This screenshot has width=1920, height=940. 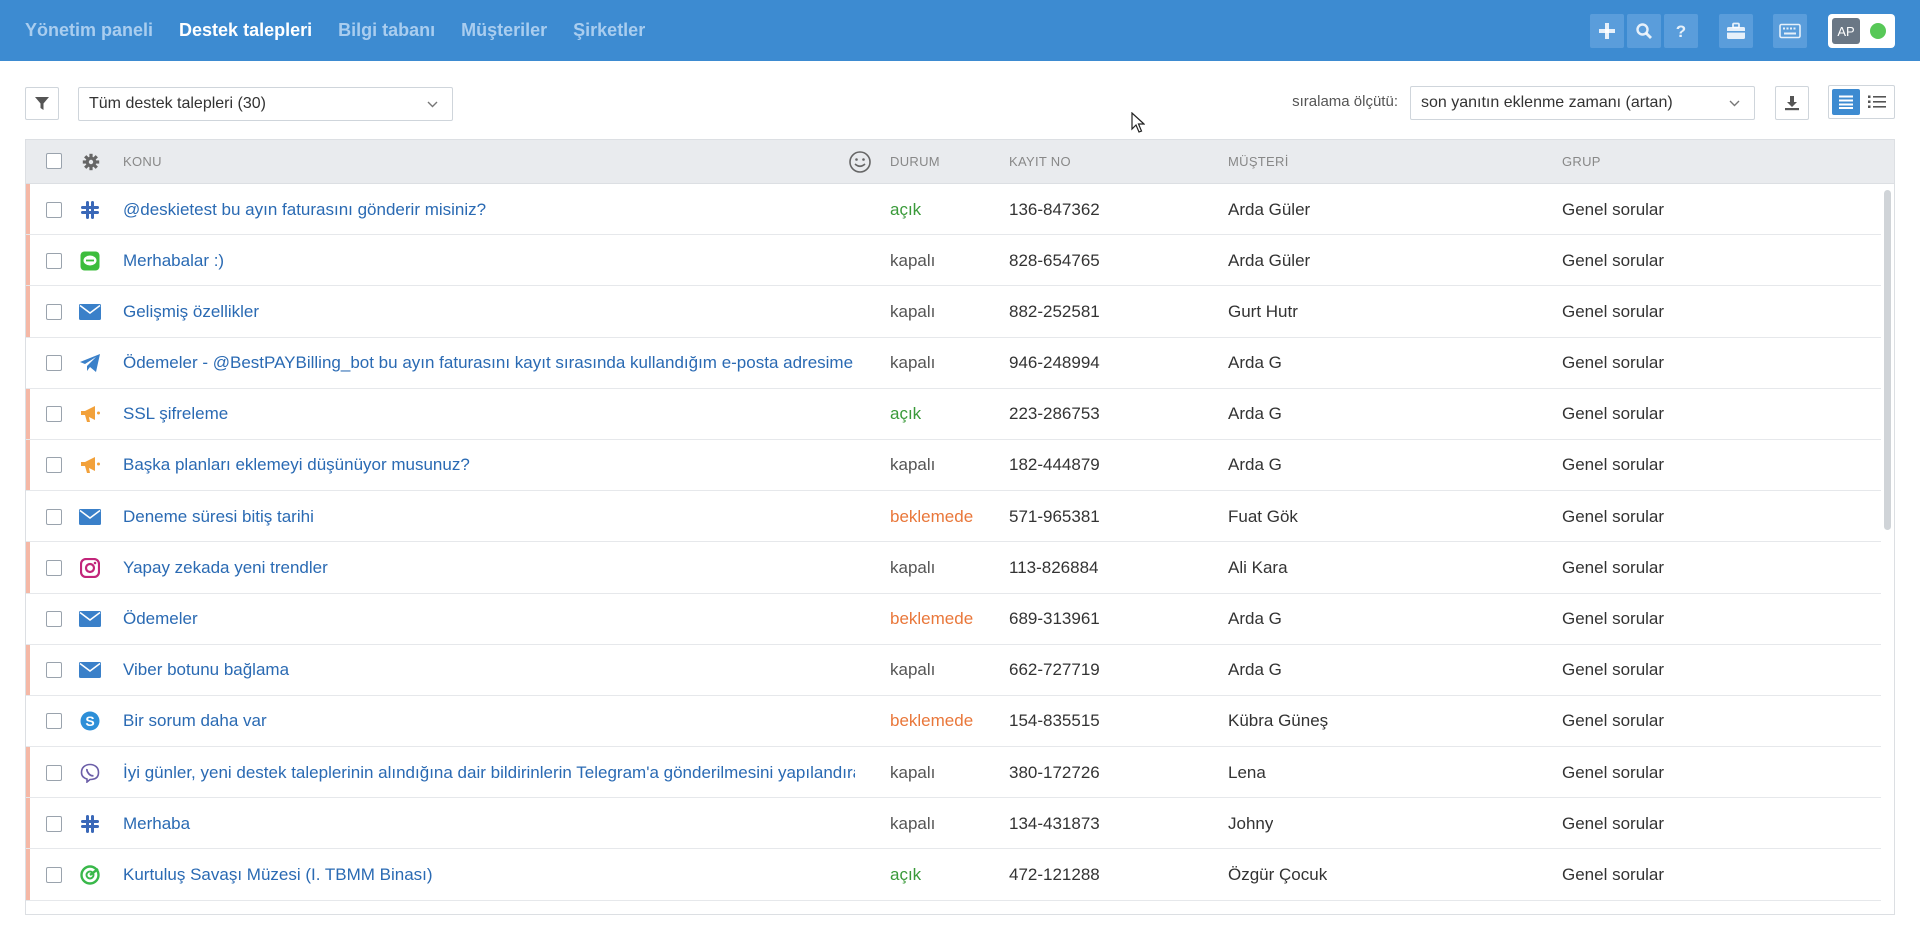 I want to click on plus-icon, so click(x=1607, y=31).